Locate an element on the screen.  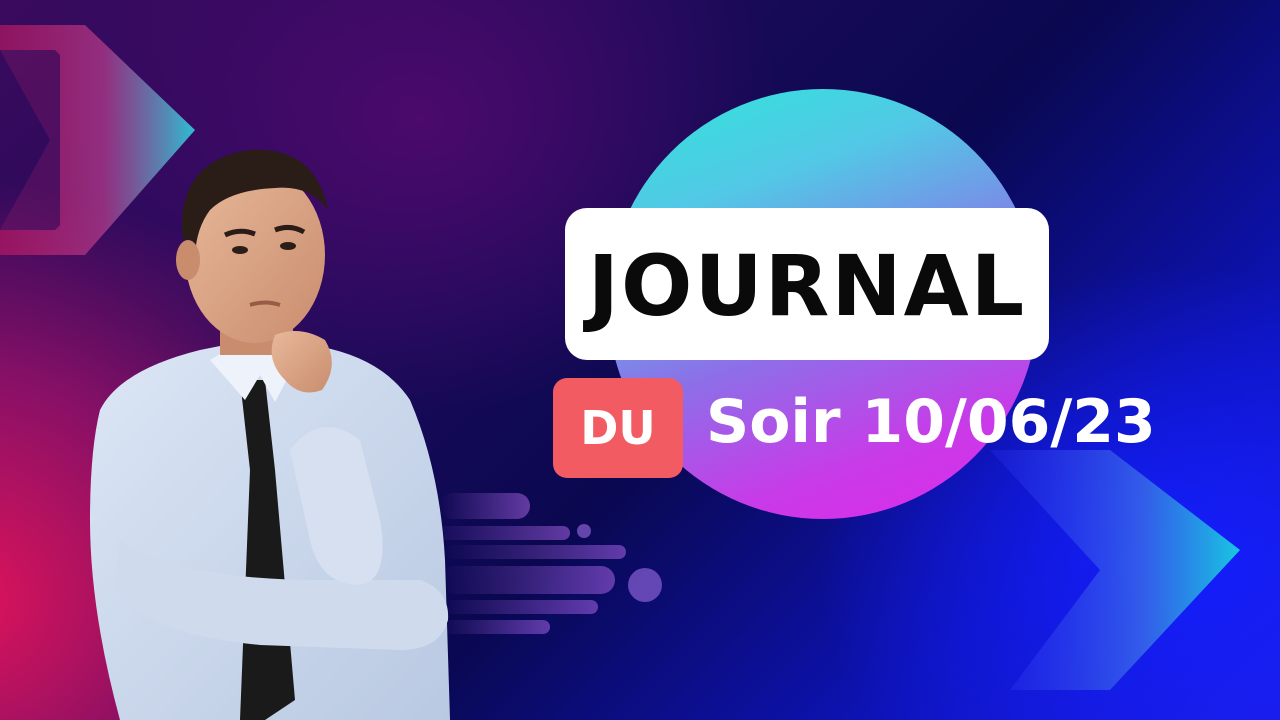
title-text: JOURNAL is located at coordinates (807, 286).